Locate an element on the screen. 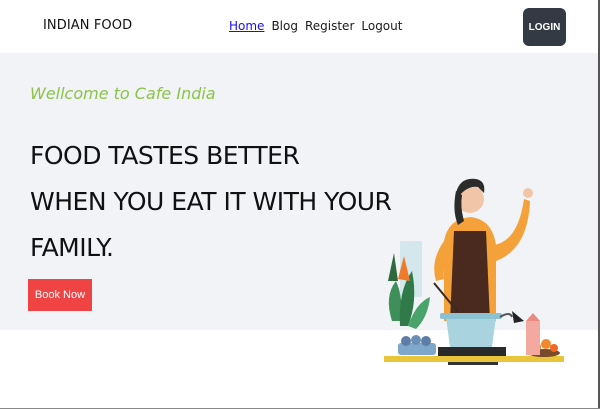  headline-line: FAMILY. is located at coordinates (72, 247).